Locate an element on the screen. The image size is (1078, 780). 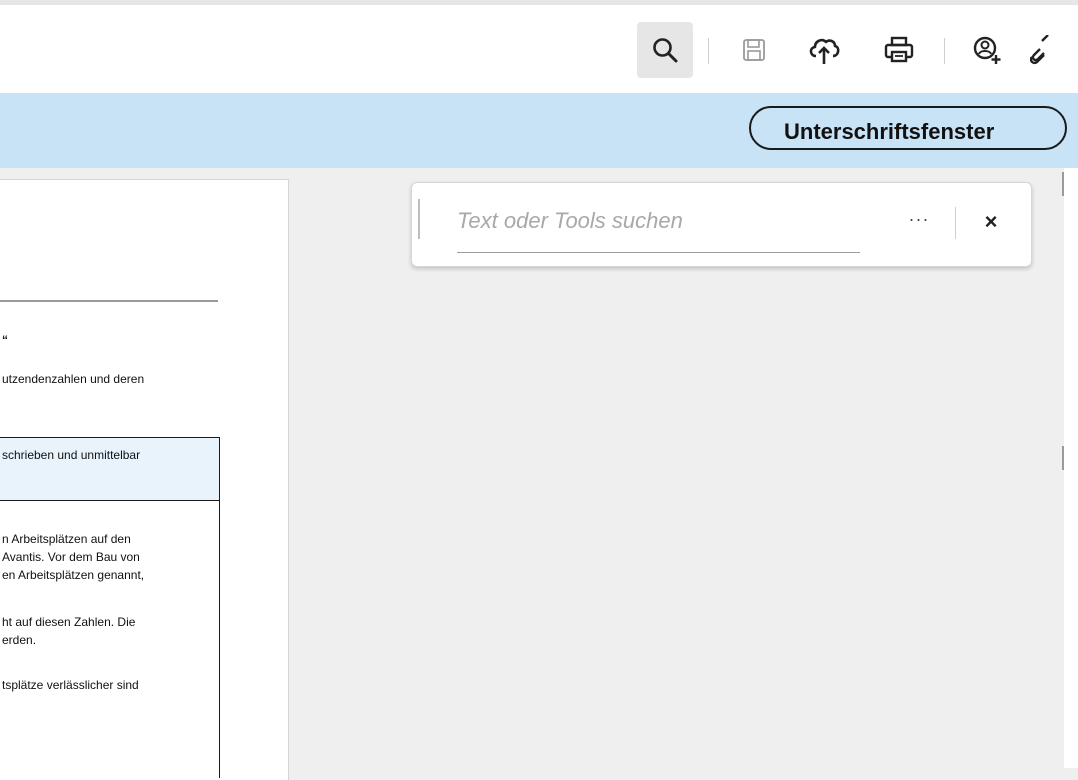
signature-window-button: Unterschriftsfenster is located at coordinates (908, 128).